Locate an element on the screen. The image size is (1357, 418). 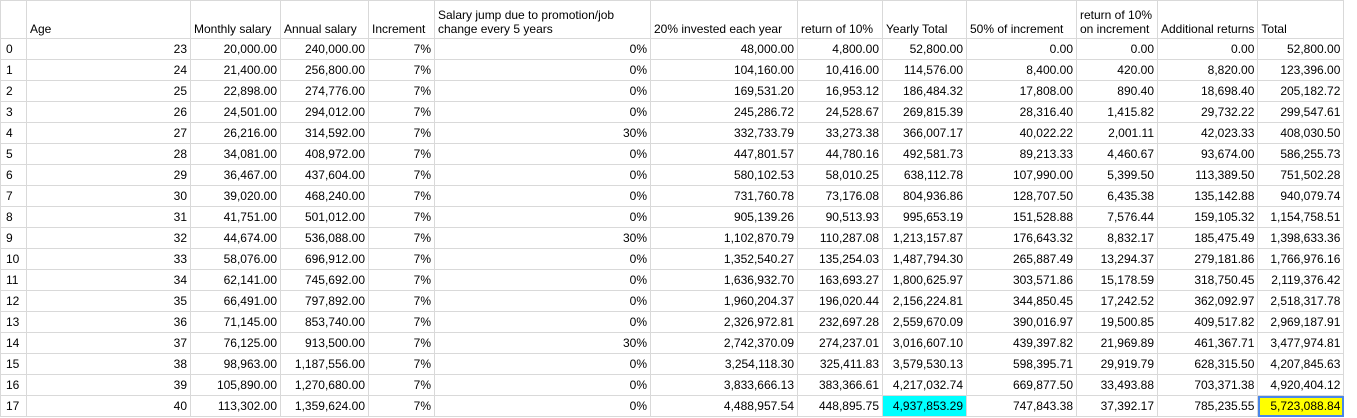
cell-total: 52,800.00 is located at coordinates (1301, 49).